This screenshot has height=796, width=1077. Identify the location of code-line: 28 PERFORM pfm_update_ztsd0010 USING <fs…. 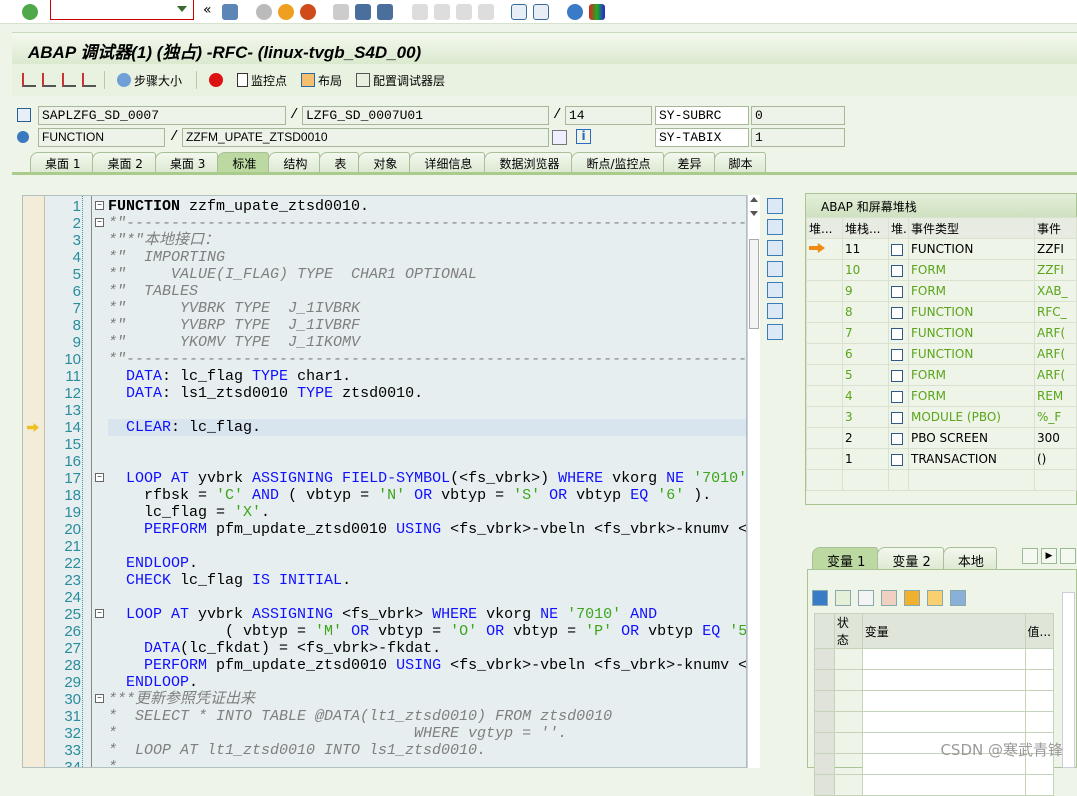
(384, 665).